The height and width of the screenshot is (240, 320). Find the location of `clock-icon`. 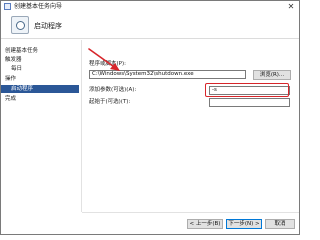

clock-icon is located at coordinates (20, 25).